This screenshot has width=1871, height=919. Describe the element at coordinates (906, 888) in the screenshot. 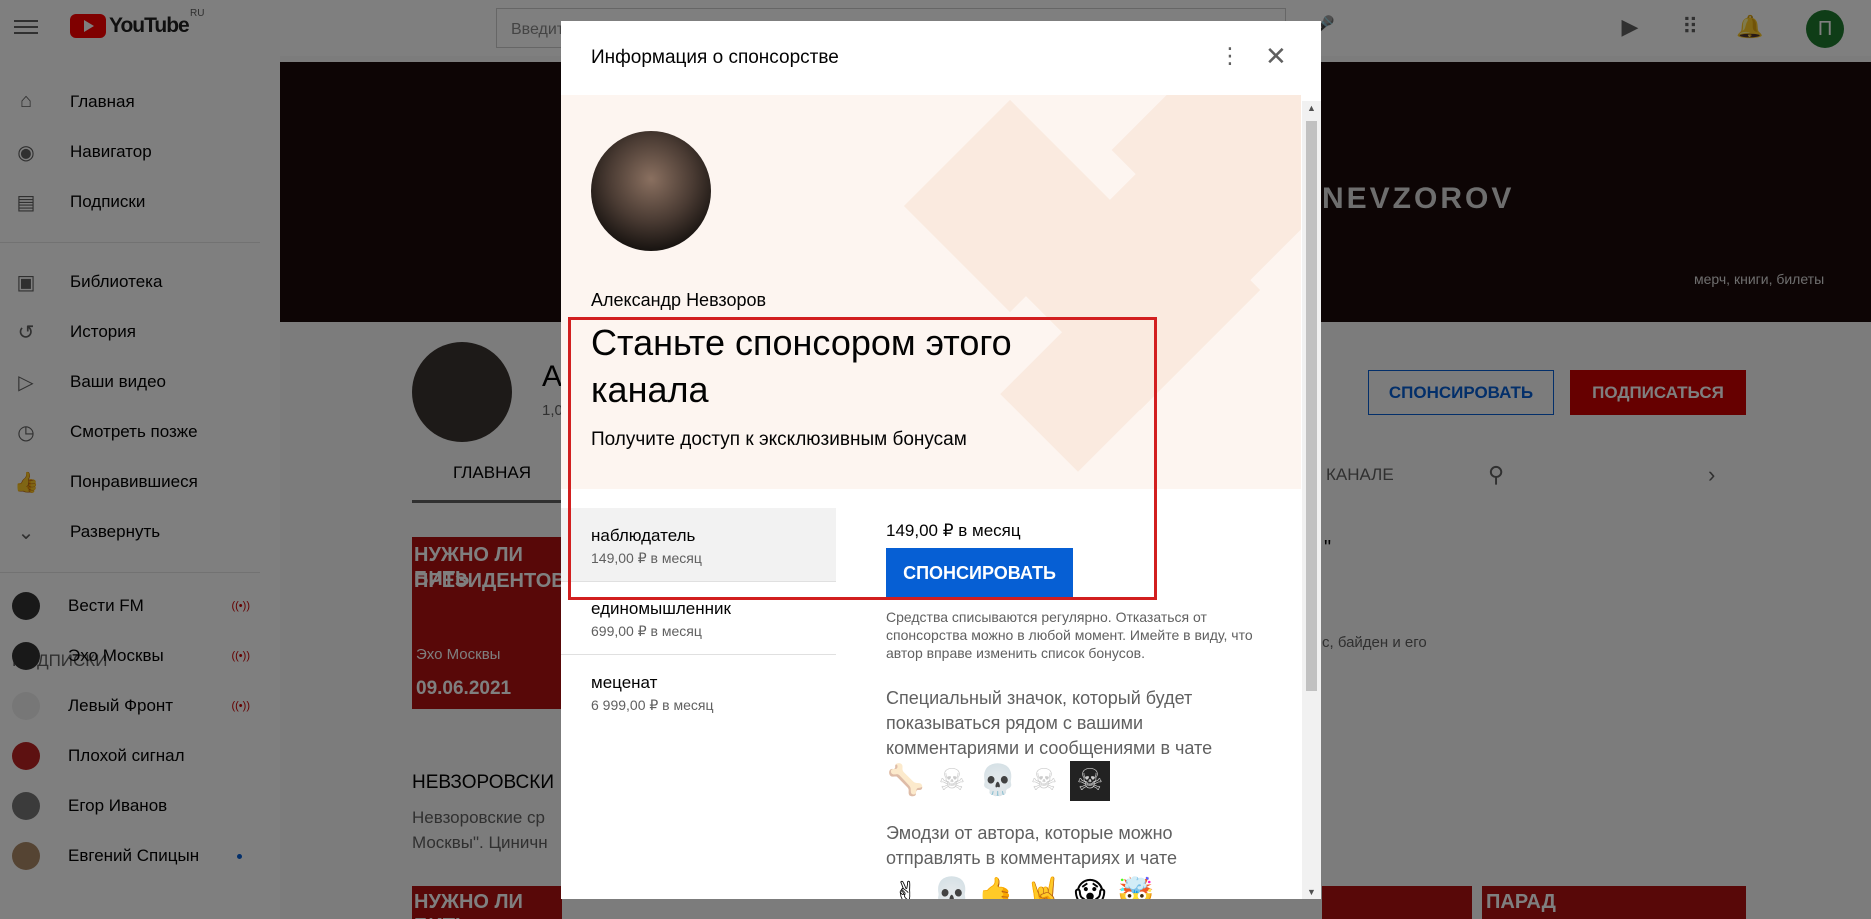

I see `victory-hand-emoji-icon: ✌` at that location.